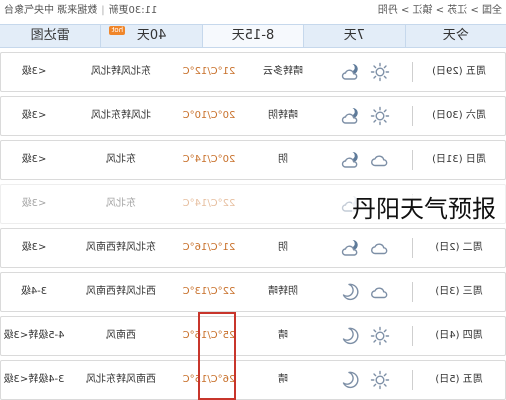 This screenshot has width=506, height=400. Describe the element at coordinates (253, 11) in the screenshot. I see `top-bar: 全国 > 江苏 > 镇江 > 丹阳 11:30更新|数据来源 中央气象台` at that location.